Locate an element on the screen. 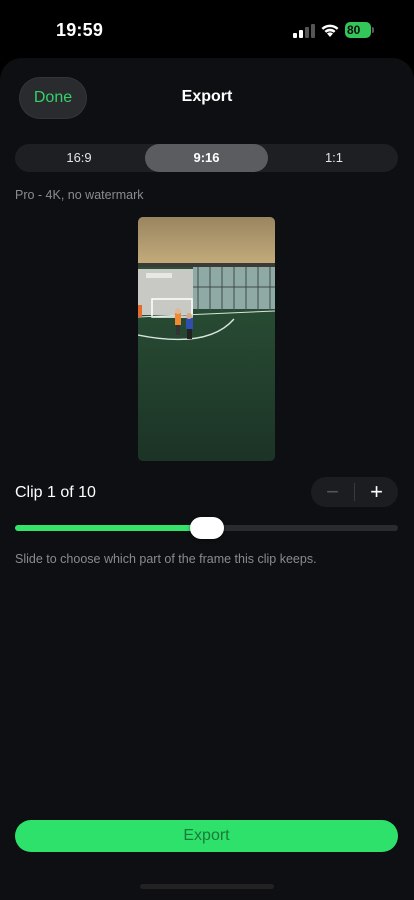  aspect-option-1-1: 1:1 is located at coordinates (334, 158).